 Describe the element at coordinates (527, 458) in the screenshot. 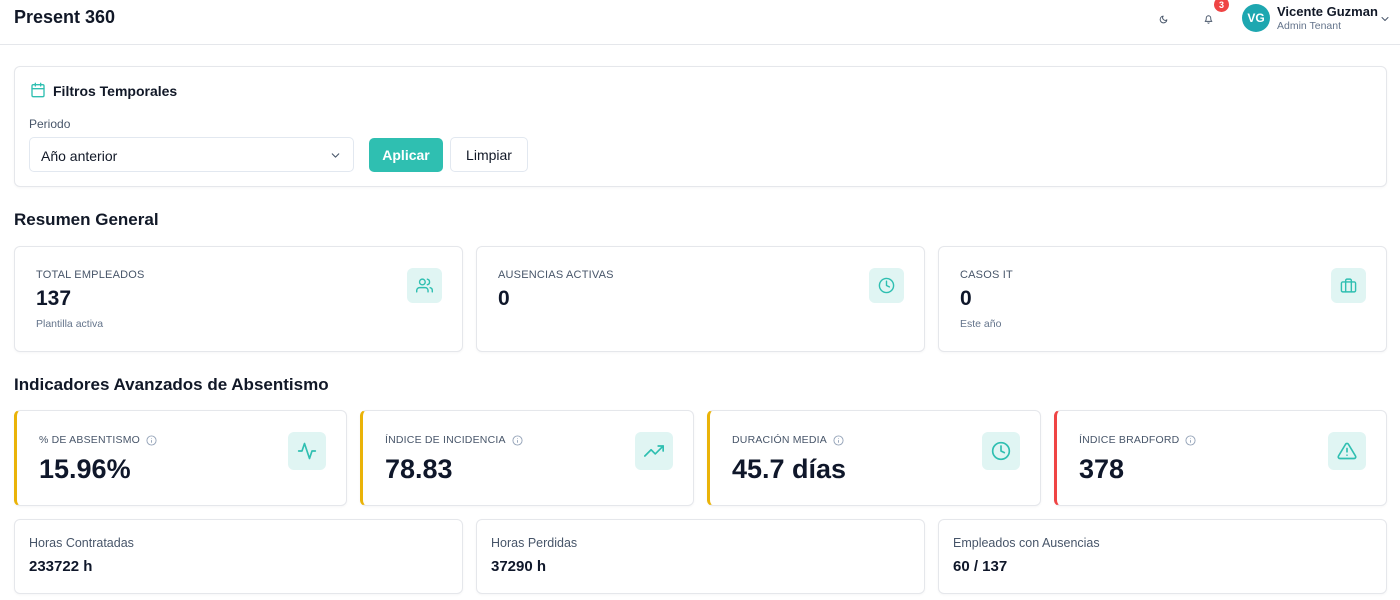

I see `indicator-card-incidence: ÍNDICE DE INCIDENCIA 78.83` at that location.